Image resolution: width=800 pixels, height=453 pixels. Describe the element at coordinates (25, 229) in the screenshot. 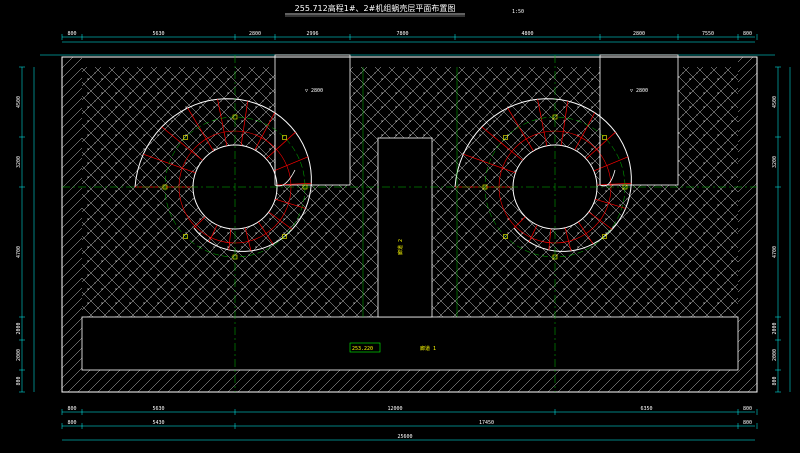

I see `left-dimension-chain: 4500 3200 4700 2000 2000 800` at that location.